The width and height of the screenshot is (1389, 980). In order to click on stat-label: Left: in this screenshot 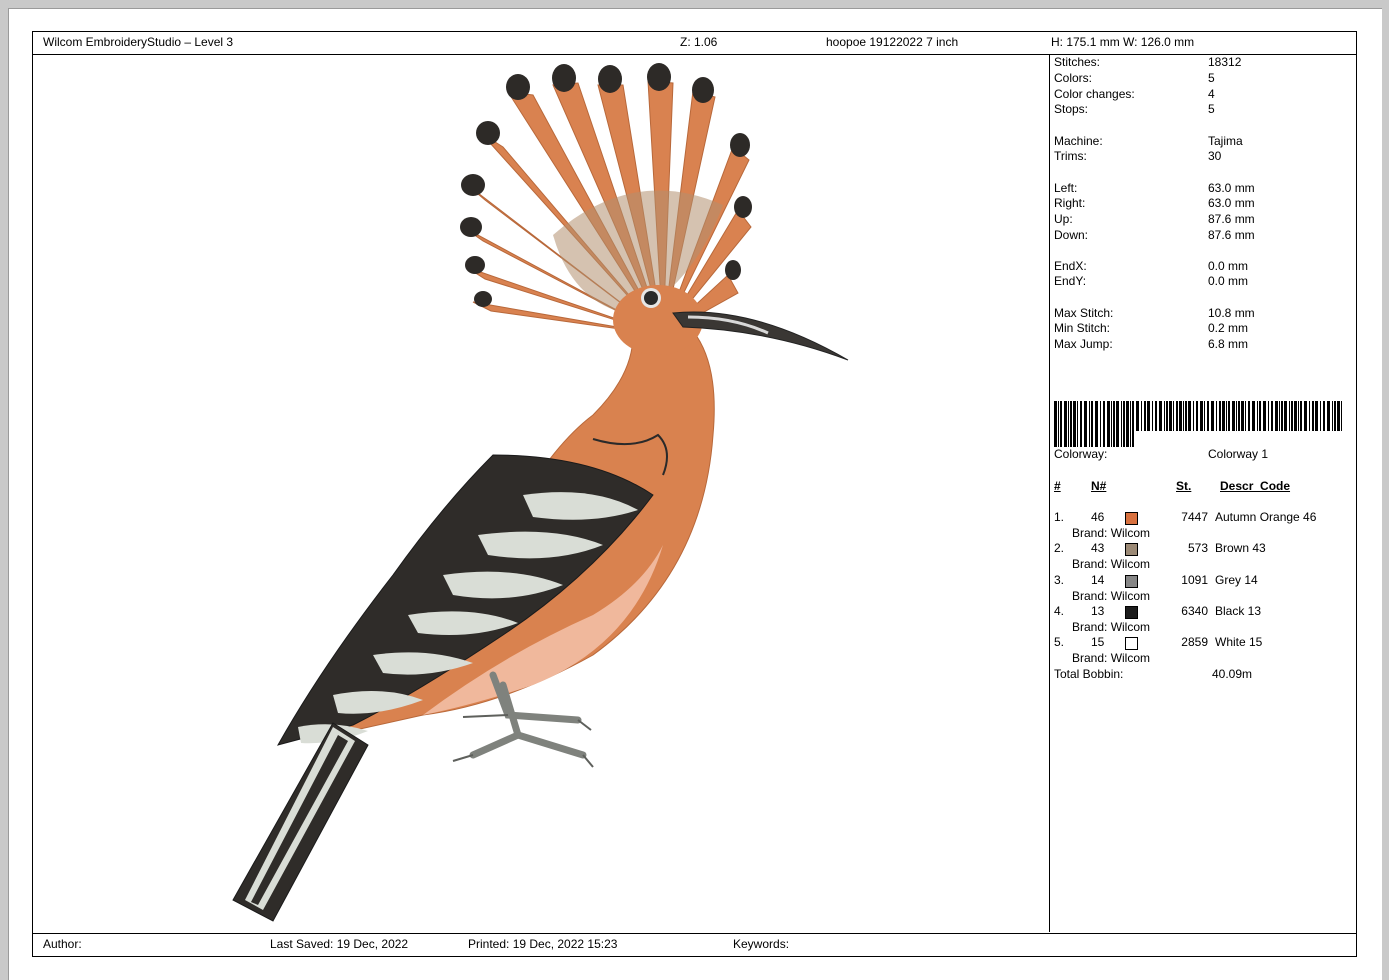, I will do `click(1066, 188)`.